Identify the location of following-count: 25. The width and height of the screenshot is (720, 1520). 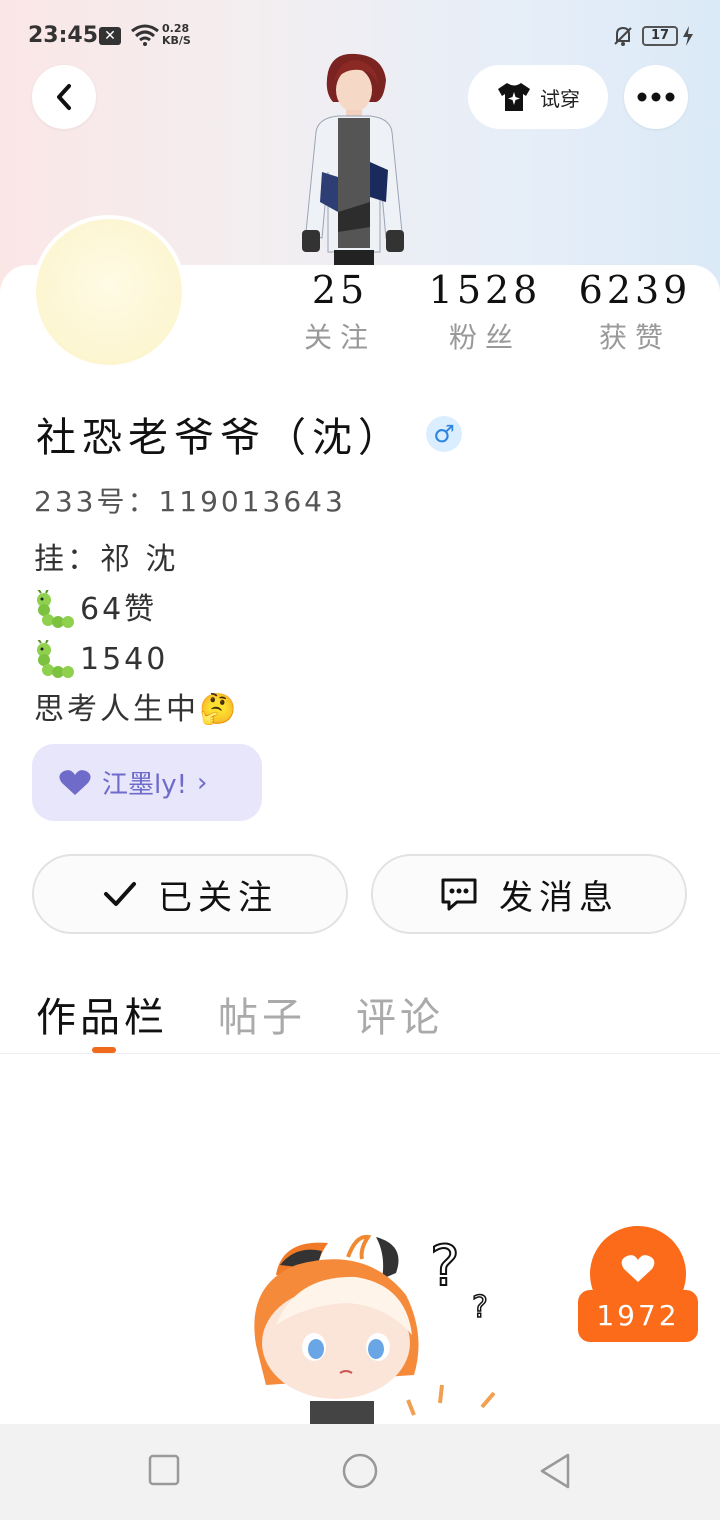
(340, 290).